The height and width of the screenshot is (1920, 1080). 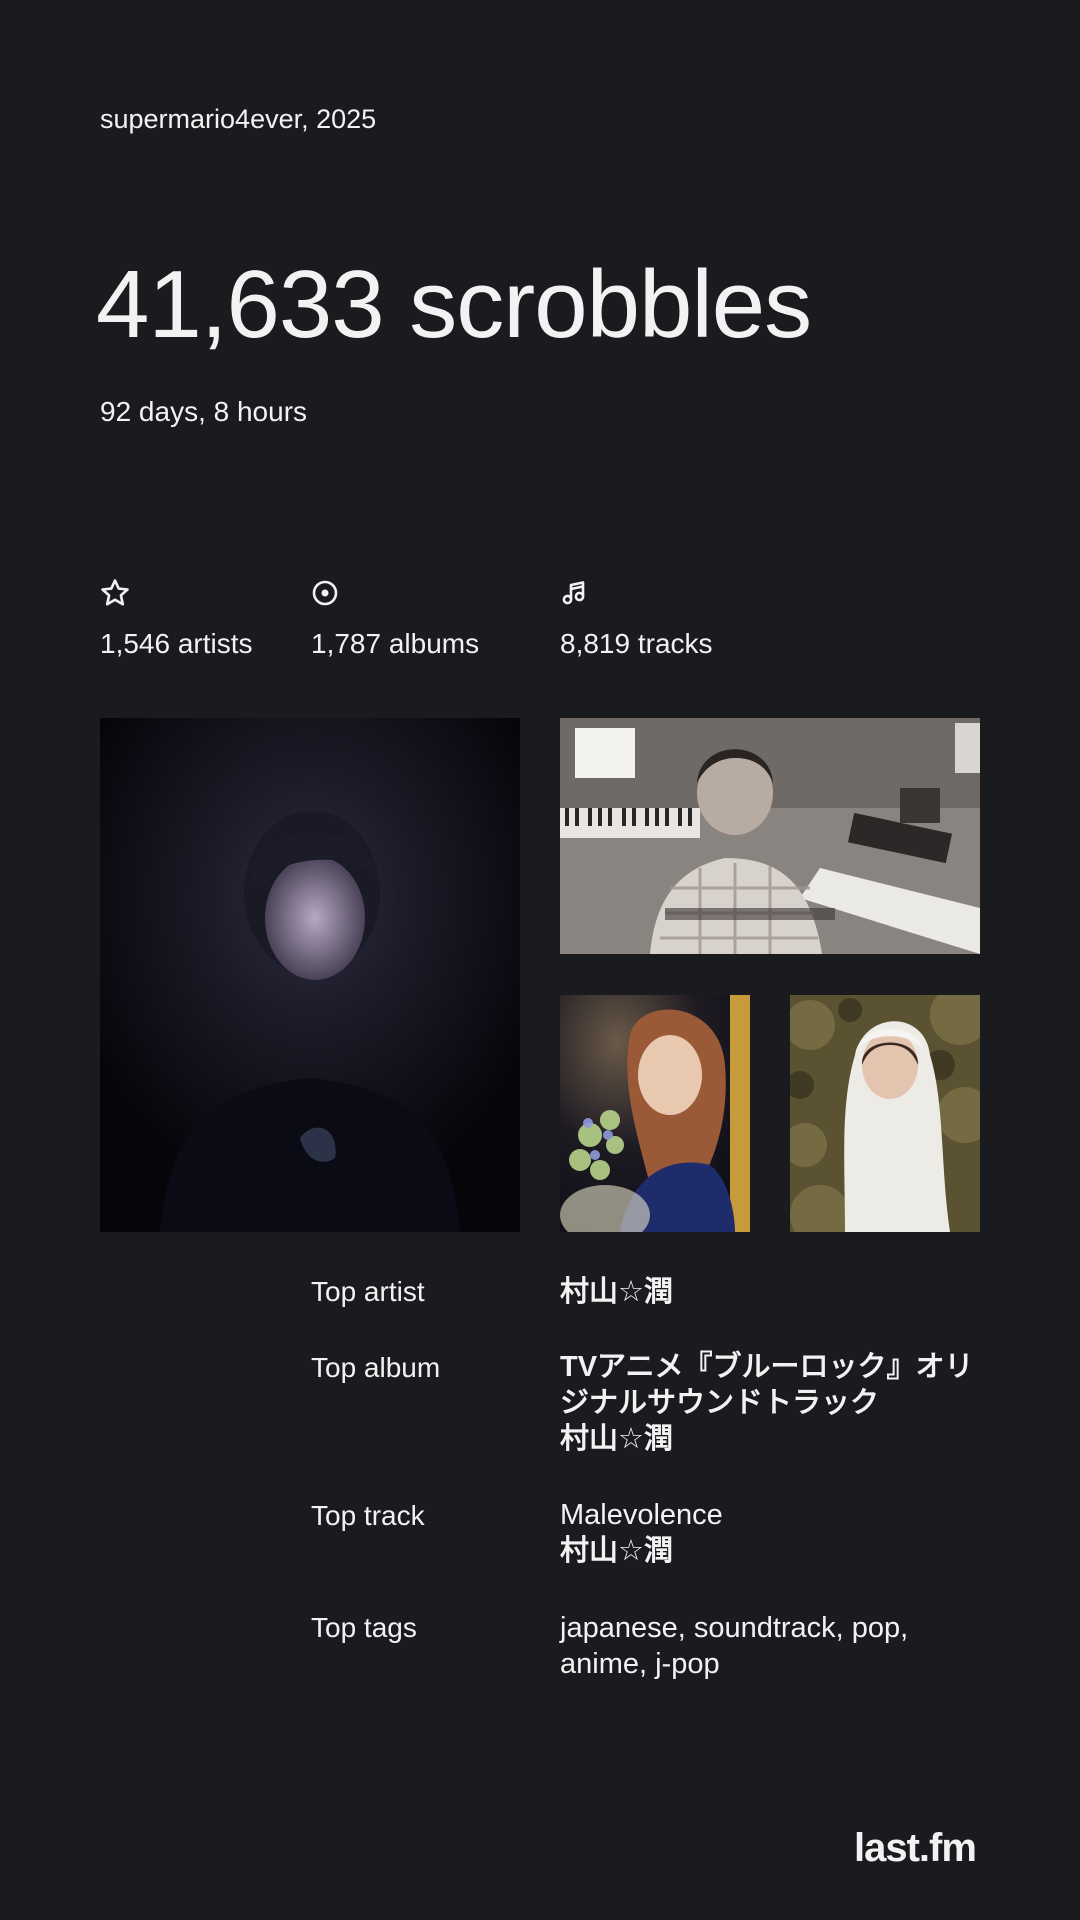 I want to click on top-track-label: Top track, so click(x=368, y=1515).